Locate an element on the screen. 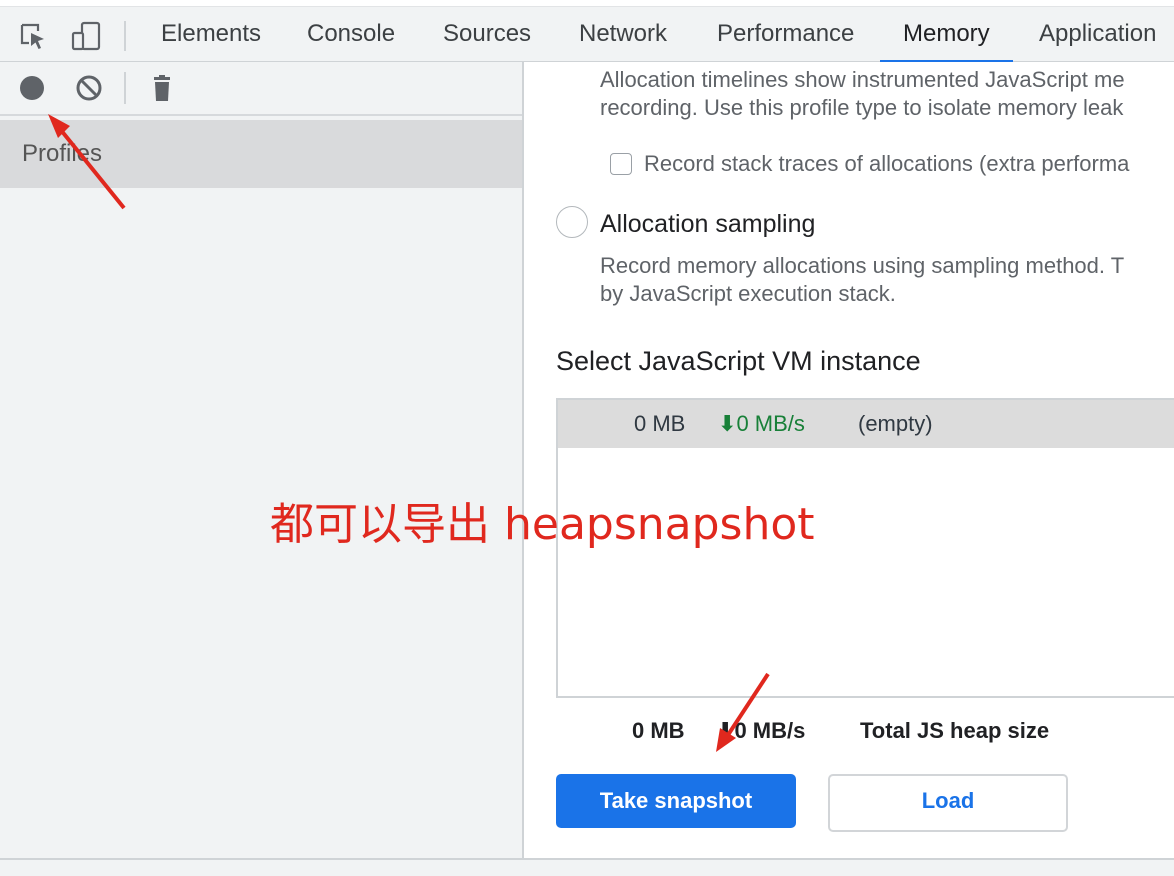 This screenshot has height=876, width=1174. profiles-header: Profiles is located at coordinates (261, 154).